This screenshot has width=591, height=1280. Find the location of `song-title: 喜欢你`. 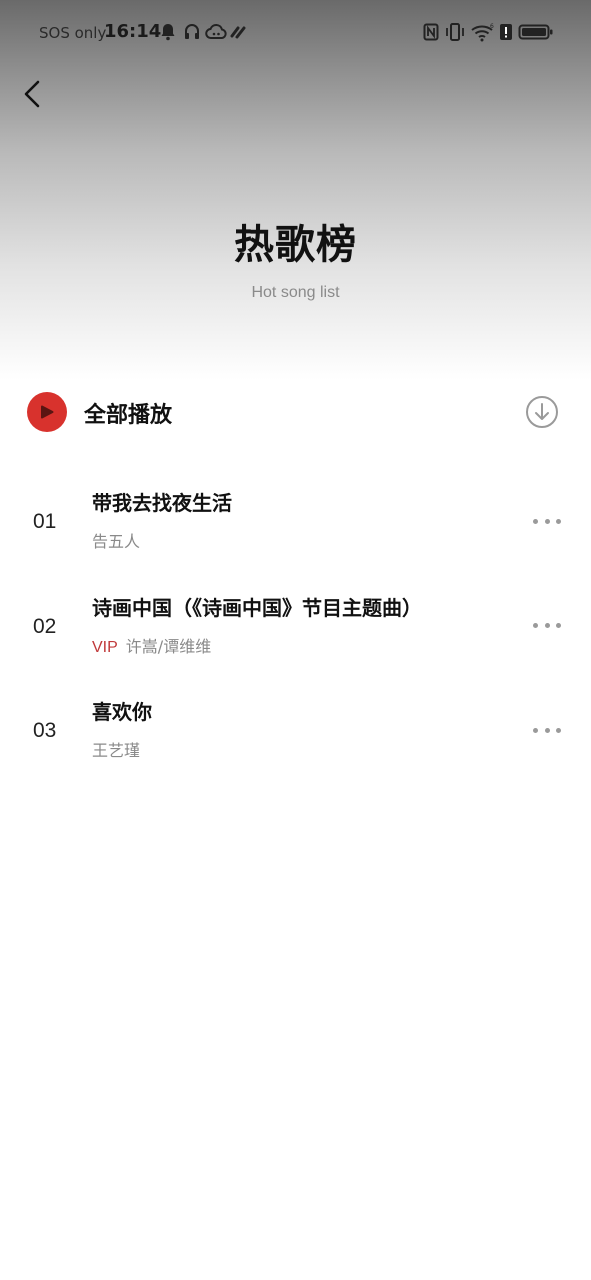

song-title: 喜欢你 is located at coordinates (122, 712).